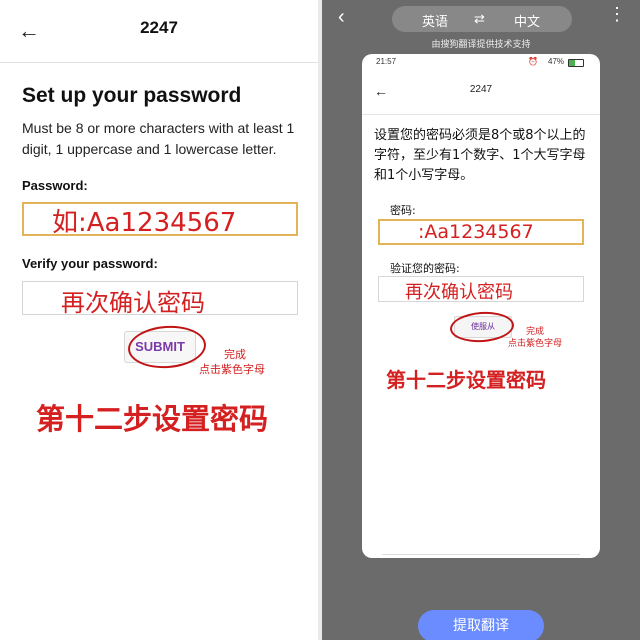 The width and height of the screenshot is (640, 640). Describe the element at coordinates (476, 232) in the screenshot. I see `password-annotation-translated: :Aa1234567` at that location.